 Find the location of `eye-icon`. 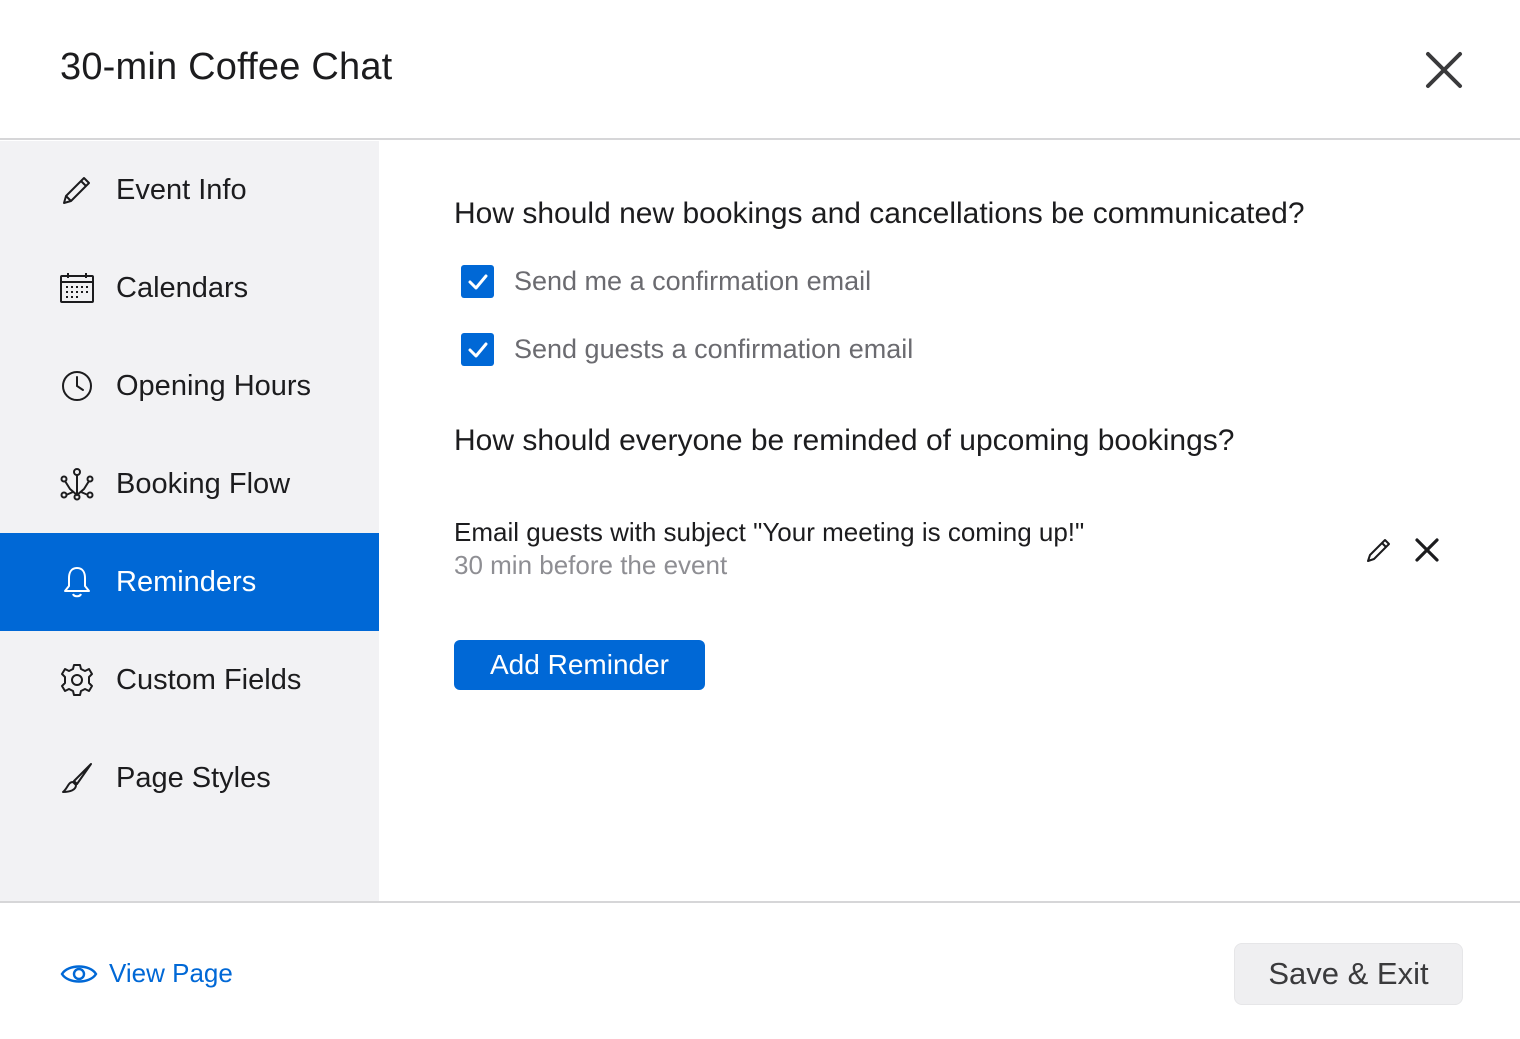

eye-icon is located at coordinates (79, 973).